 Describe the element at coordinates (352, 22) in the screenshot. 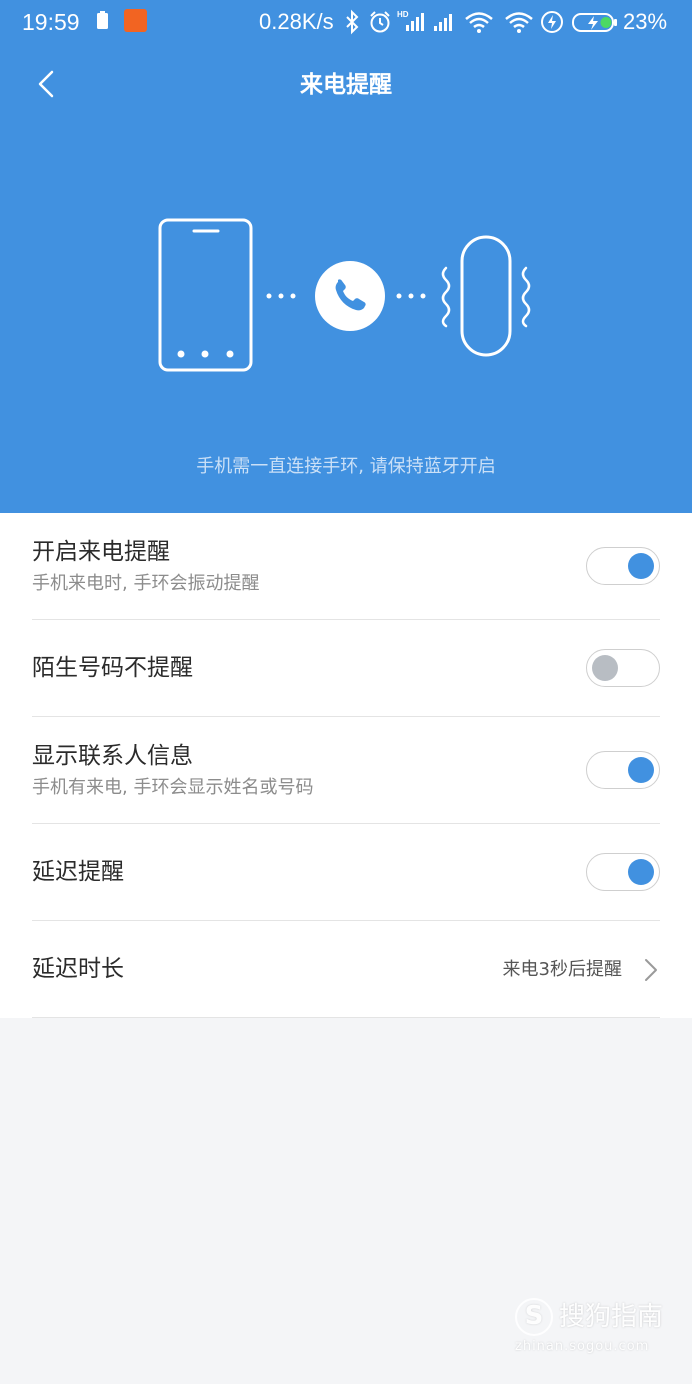

I see `bluetooth-icon` at that location.